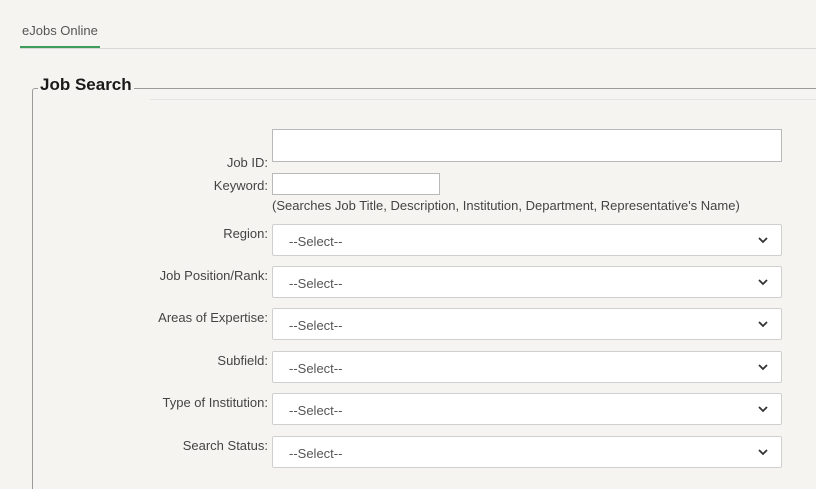  Describe the element at coordinates (213, 317) in the screenshot. I see `areas-of-expertise-label: Areas of Expertise:` at that location.